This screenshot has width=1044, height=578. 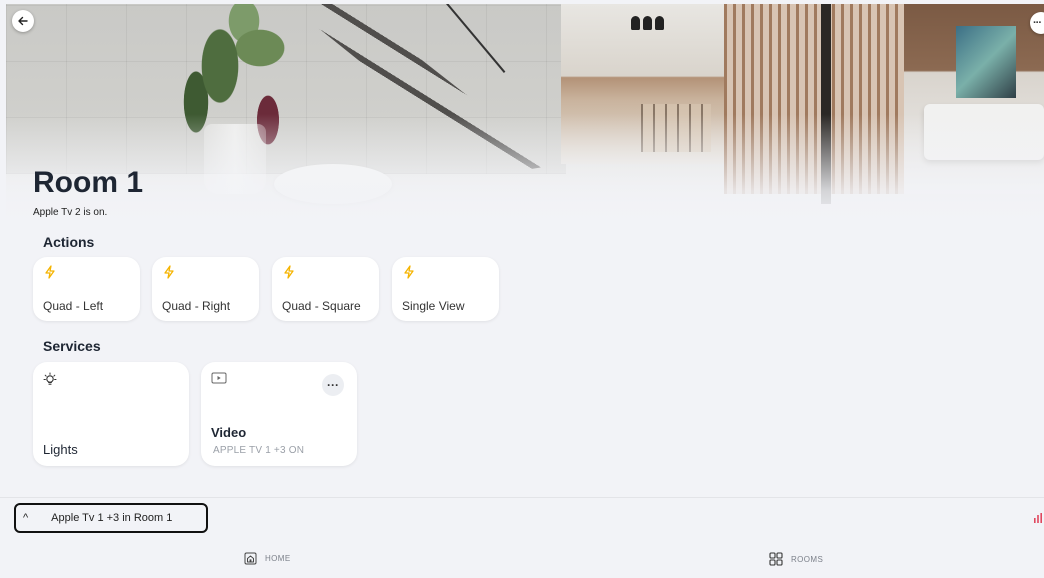 What do you see at coordinates (60, 449) in the screenshot?
I see `service-name: Lights` at bounding box center [60, 449].